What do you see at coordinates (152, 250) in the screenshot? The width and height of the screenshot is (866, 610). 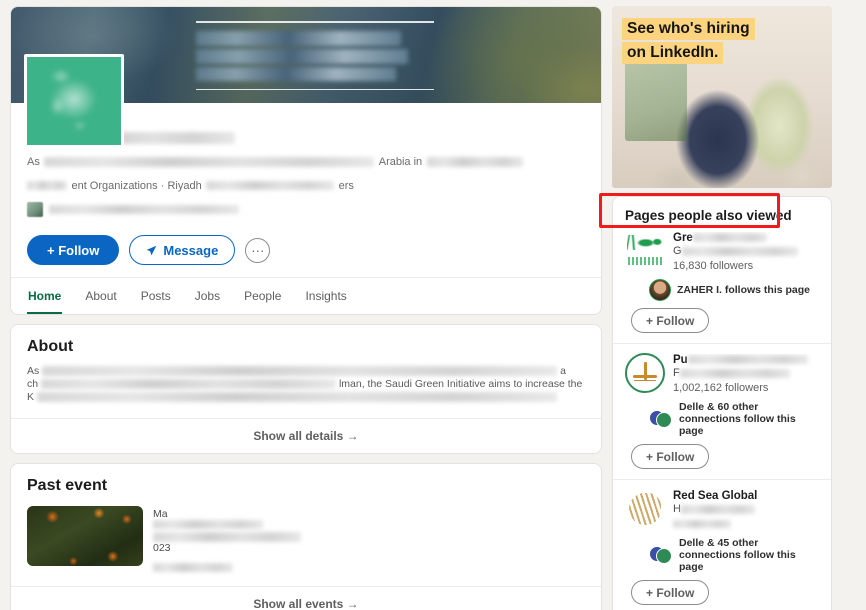 I see `send-icon` at bounding box center [152, 250].